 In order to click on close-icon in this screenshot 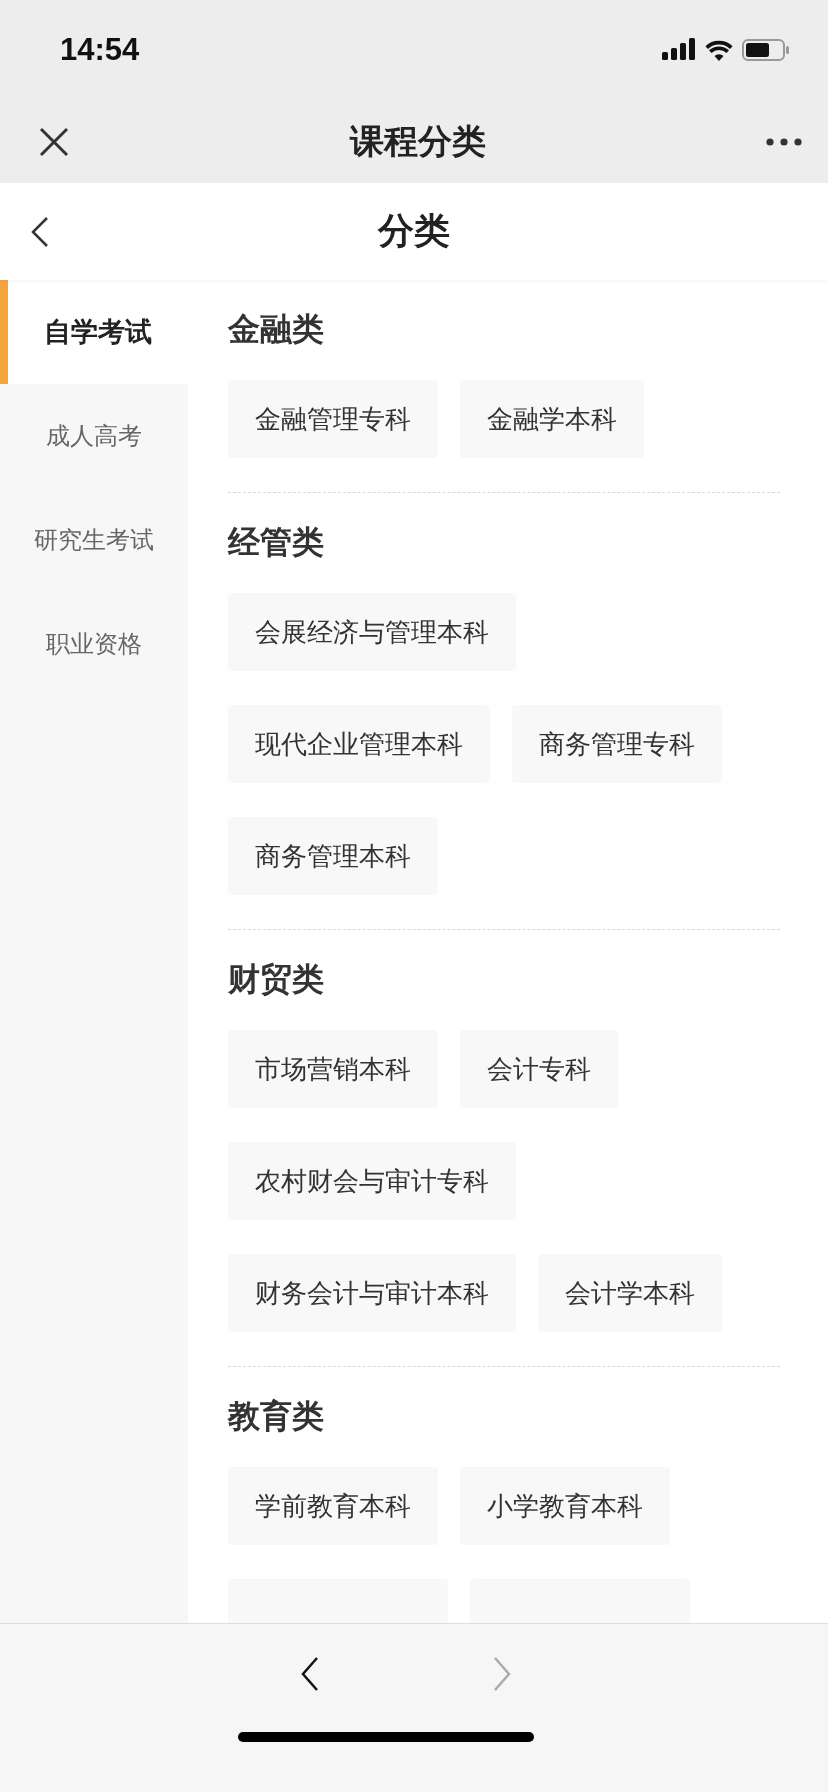, I will do `click(54, 141)`.